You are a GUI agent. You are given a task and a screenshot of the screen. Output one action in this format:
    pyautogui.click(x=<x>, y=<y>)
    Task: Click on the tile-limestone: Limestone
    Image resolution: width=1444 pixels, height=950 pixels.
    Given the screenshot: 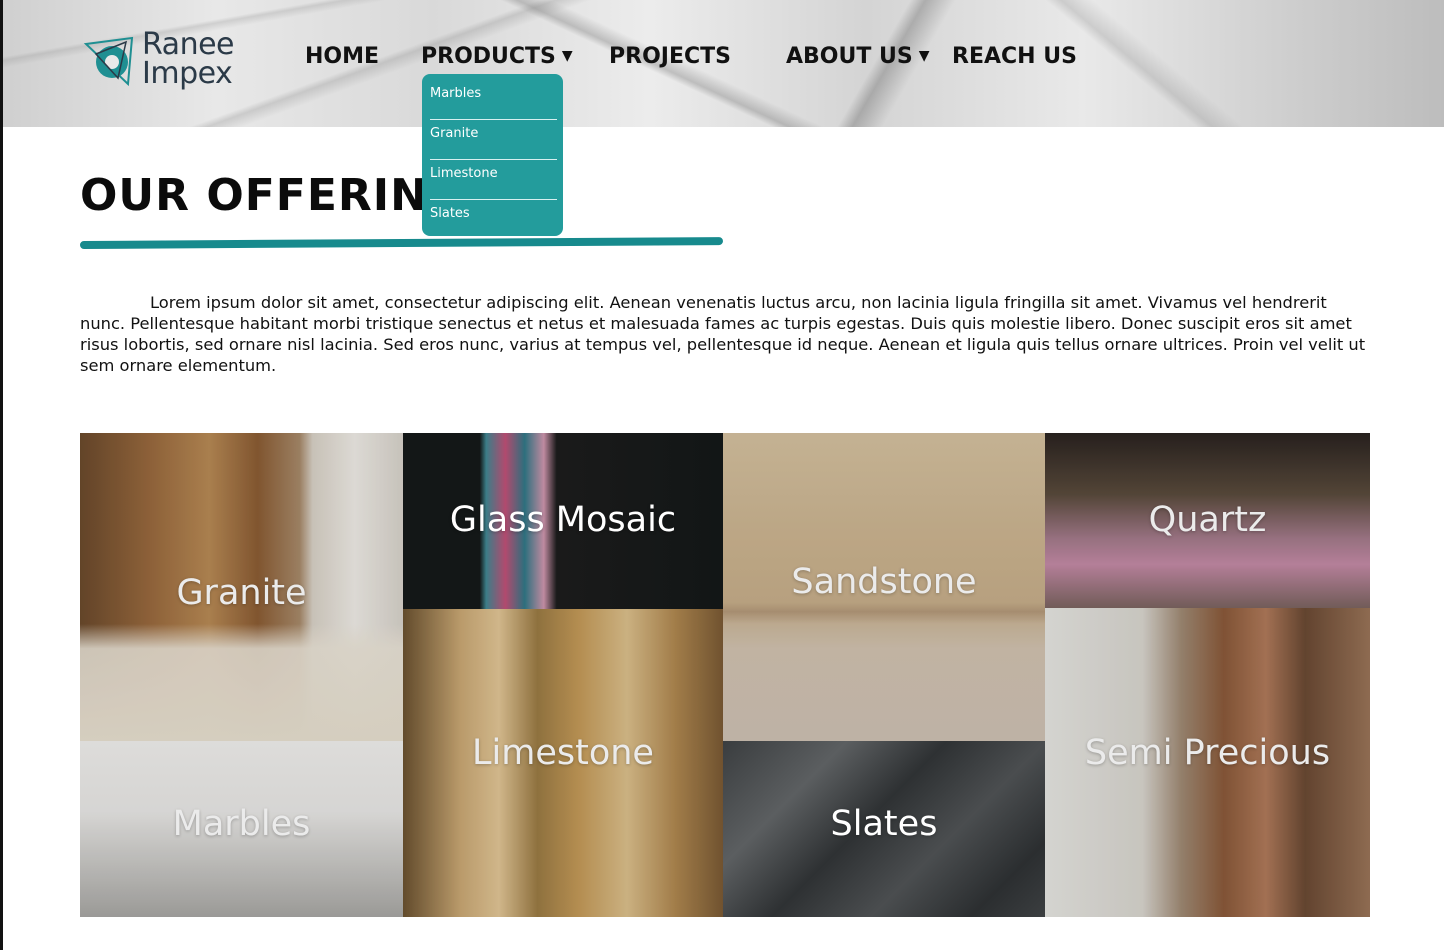 What is the action you would take?
    pyautogui.click(x=563, y=763)
    